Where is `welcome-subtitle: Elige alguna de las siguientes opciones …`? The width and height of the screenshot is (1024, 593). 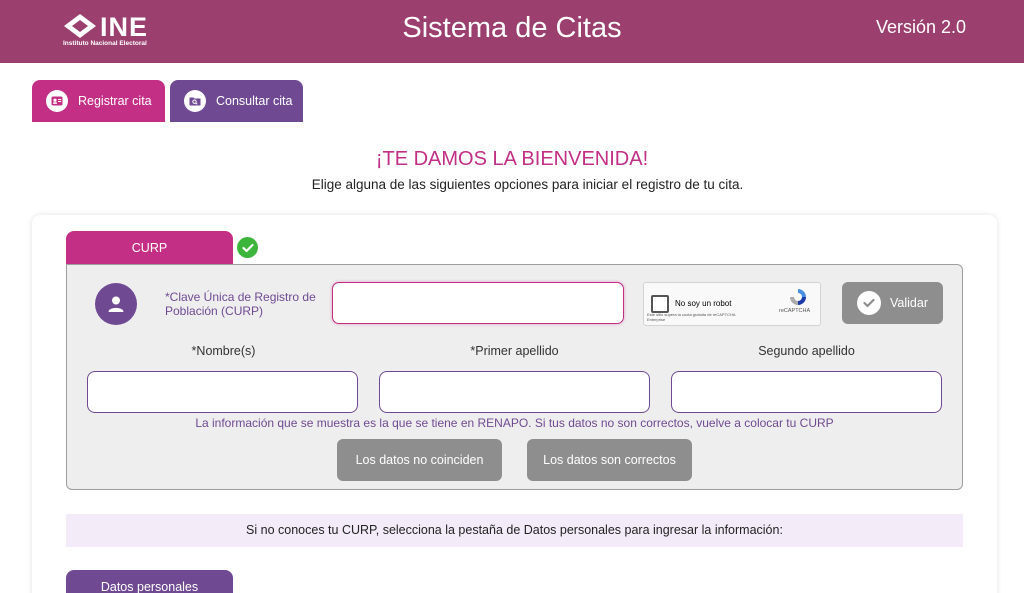
welcome-subtitle: Elige alguna de las siguientes opciones … is located at coordinates (527, 184).